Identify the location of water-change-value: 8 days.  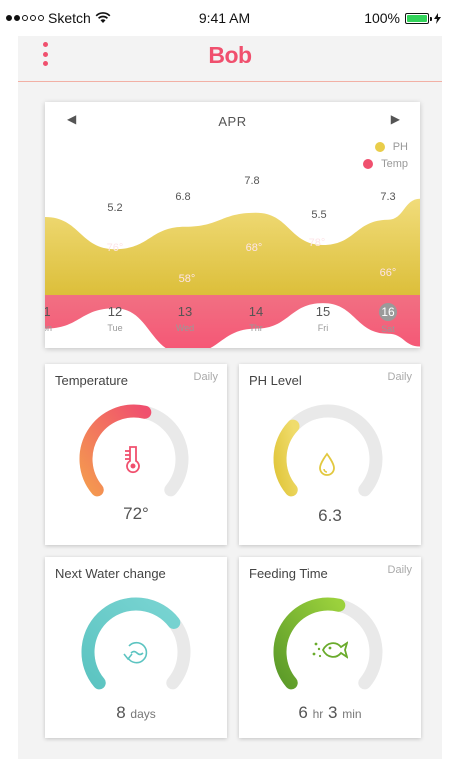
(136, 713).